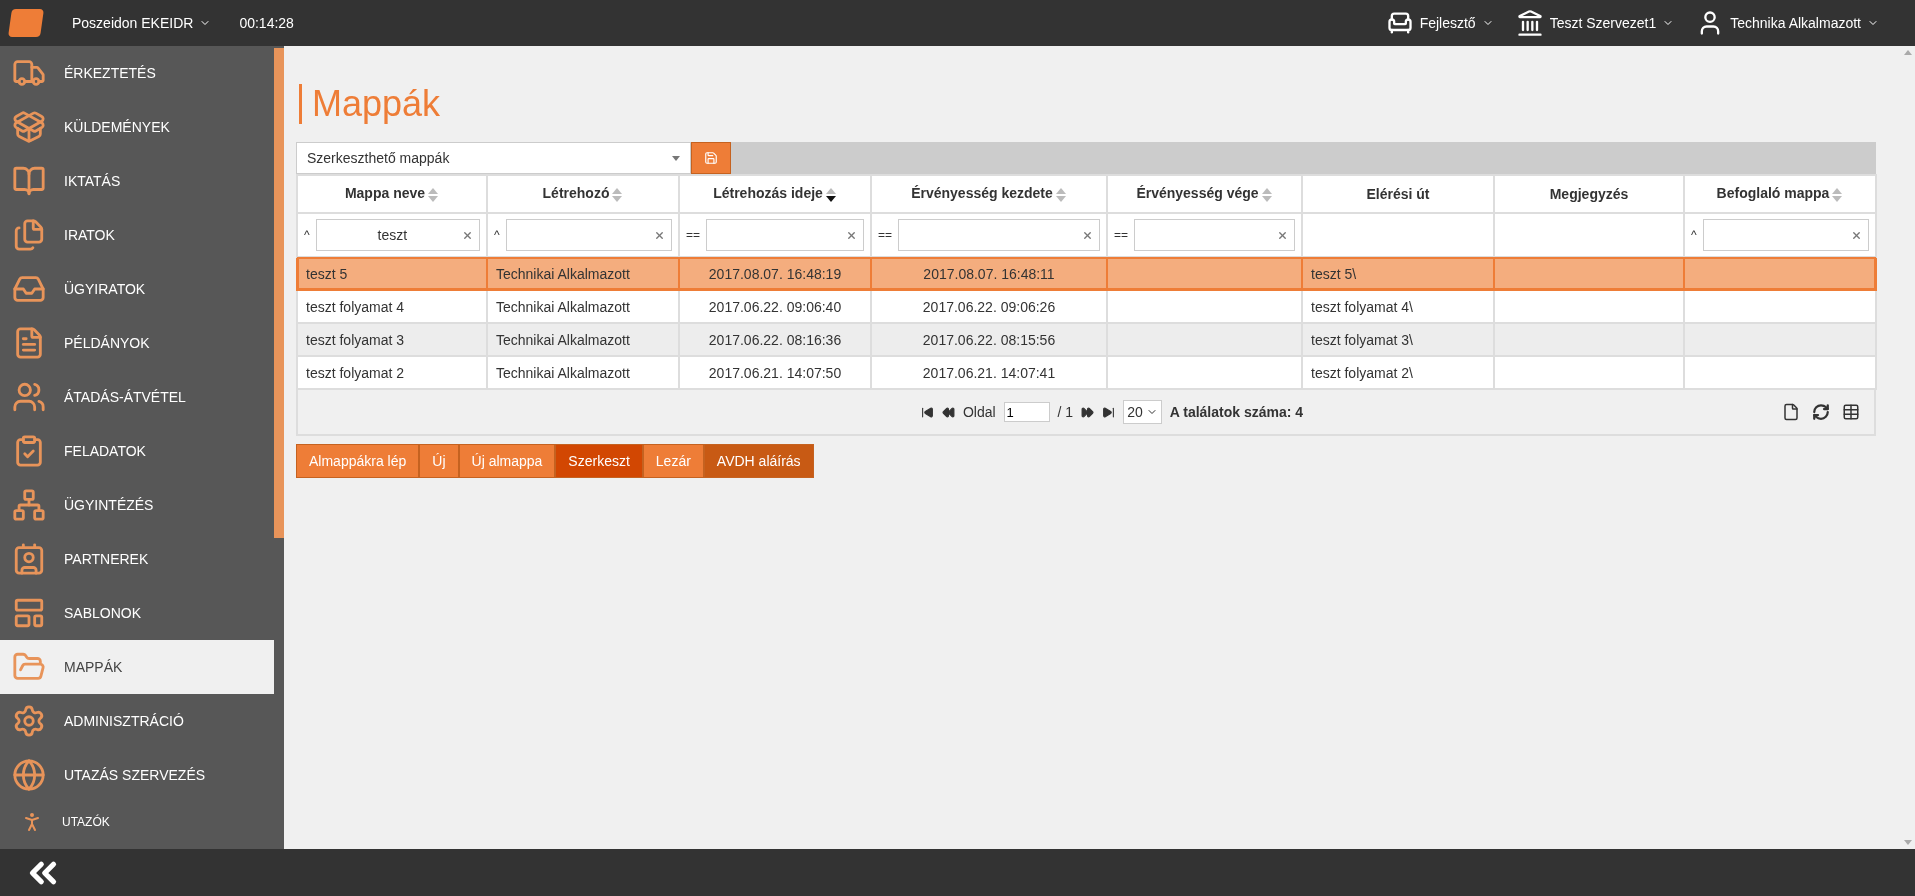 This screenshot has height=896, width=1915. I want to click on contact-card-icon, so click(29, 559).